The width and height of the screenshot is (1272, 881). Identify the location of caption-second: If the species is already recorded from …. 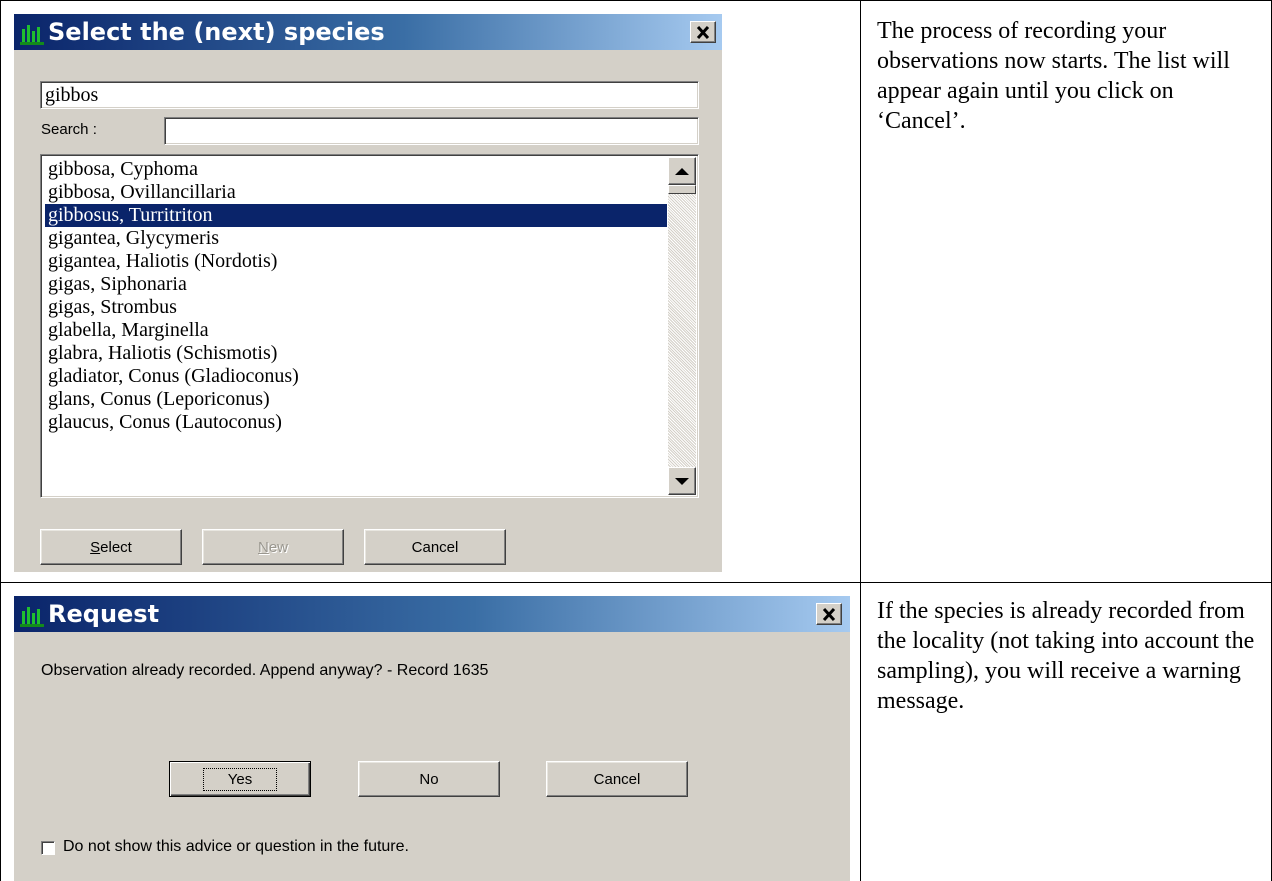
(1066, 656).